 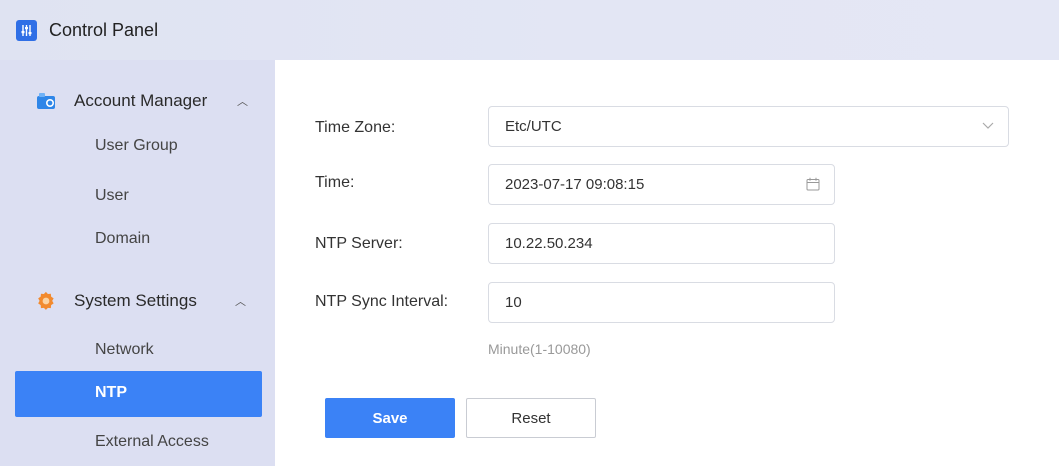 I want to click on sidebar-item-network: Network, so click(x=124, y=350).